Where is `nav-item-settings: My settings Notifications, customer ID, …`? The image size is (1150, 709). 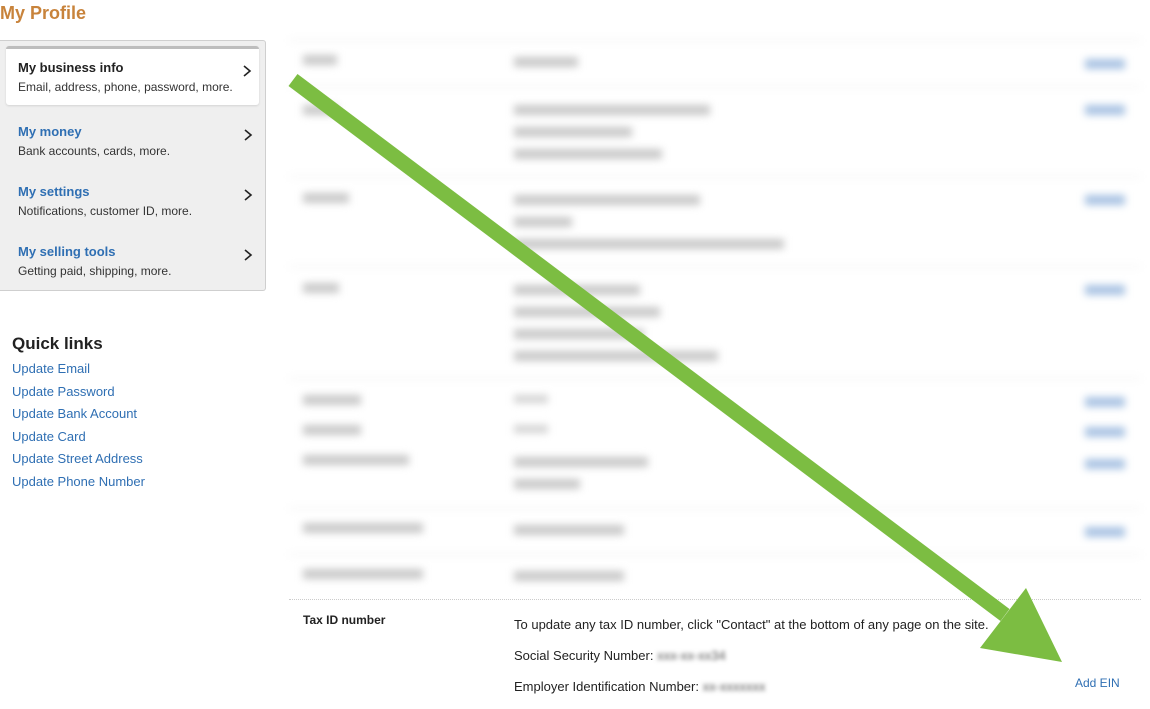 nav-item-settings: My settings Notifications, customer ID, … is located at coordinates (130, 203).